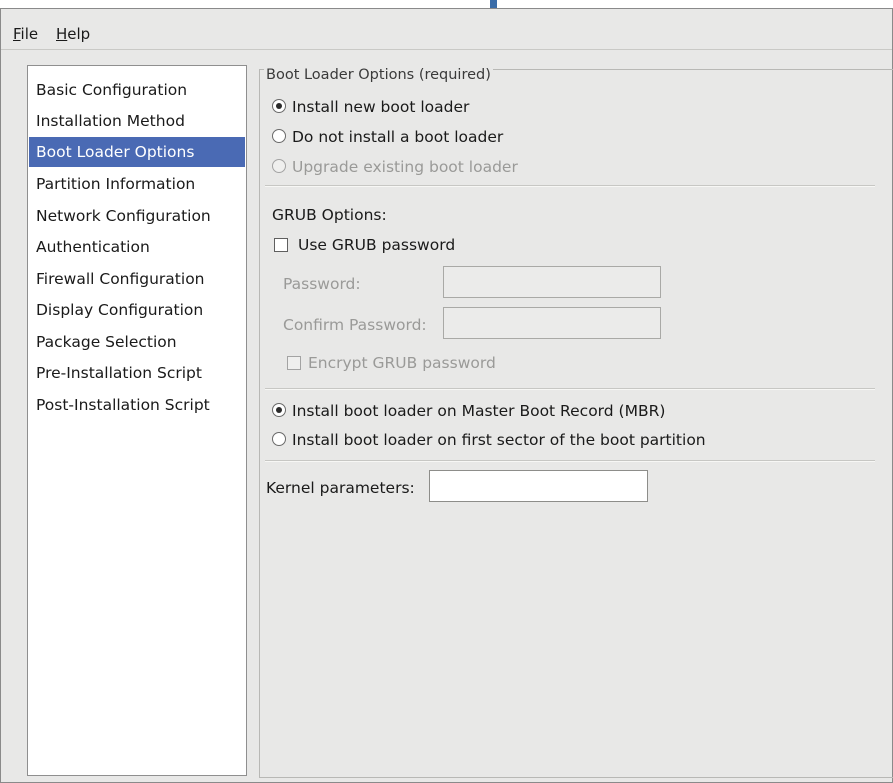  Describe the element at coordinates (322, 284) in the screenshot. I see `password-label: Password:` at that location.